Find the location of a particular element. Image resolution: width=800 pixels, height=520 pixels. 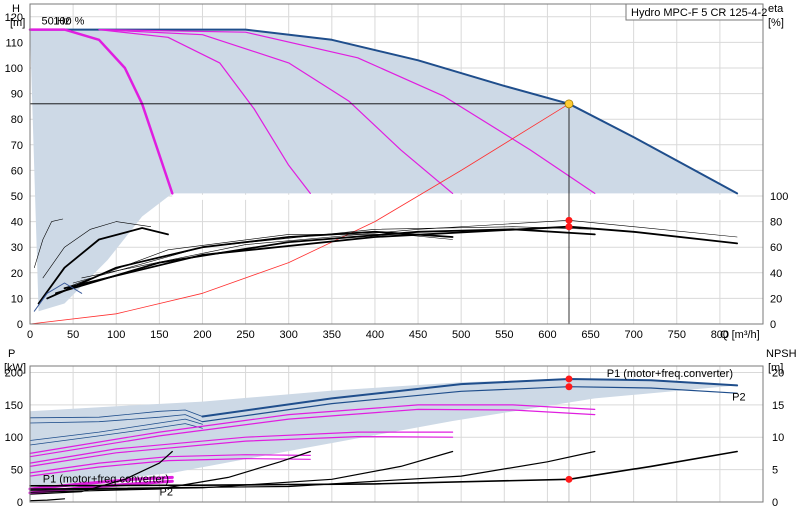

y-tick-label: 10 is located at coordinates (17, 299).